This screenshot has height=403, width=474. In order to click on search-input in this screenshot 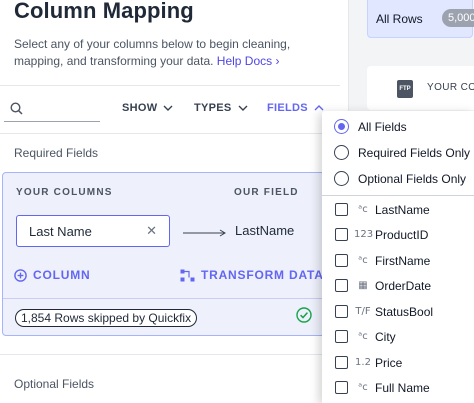, I will do `click(62, 108)`.